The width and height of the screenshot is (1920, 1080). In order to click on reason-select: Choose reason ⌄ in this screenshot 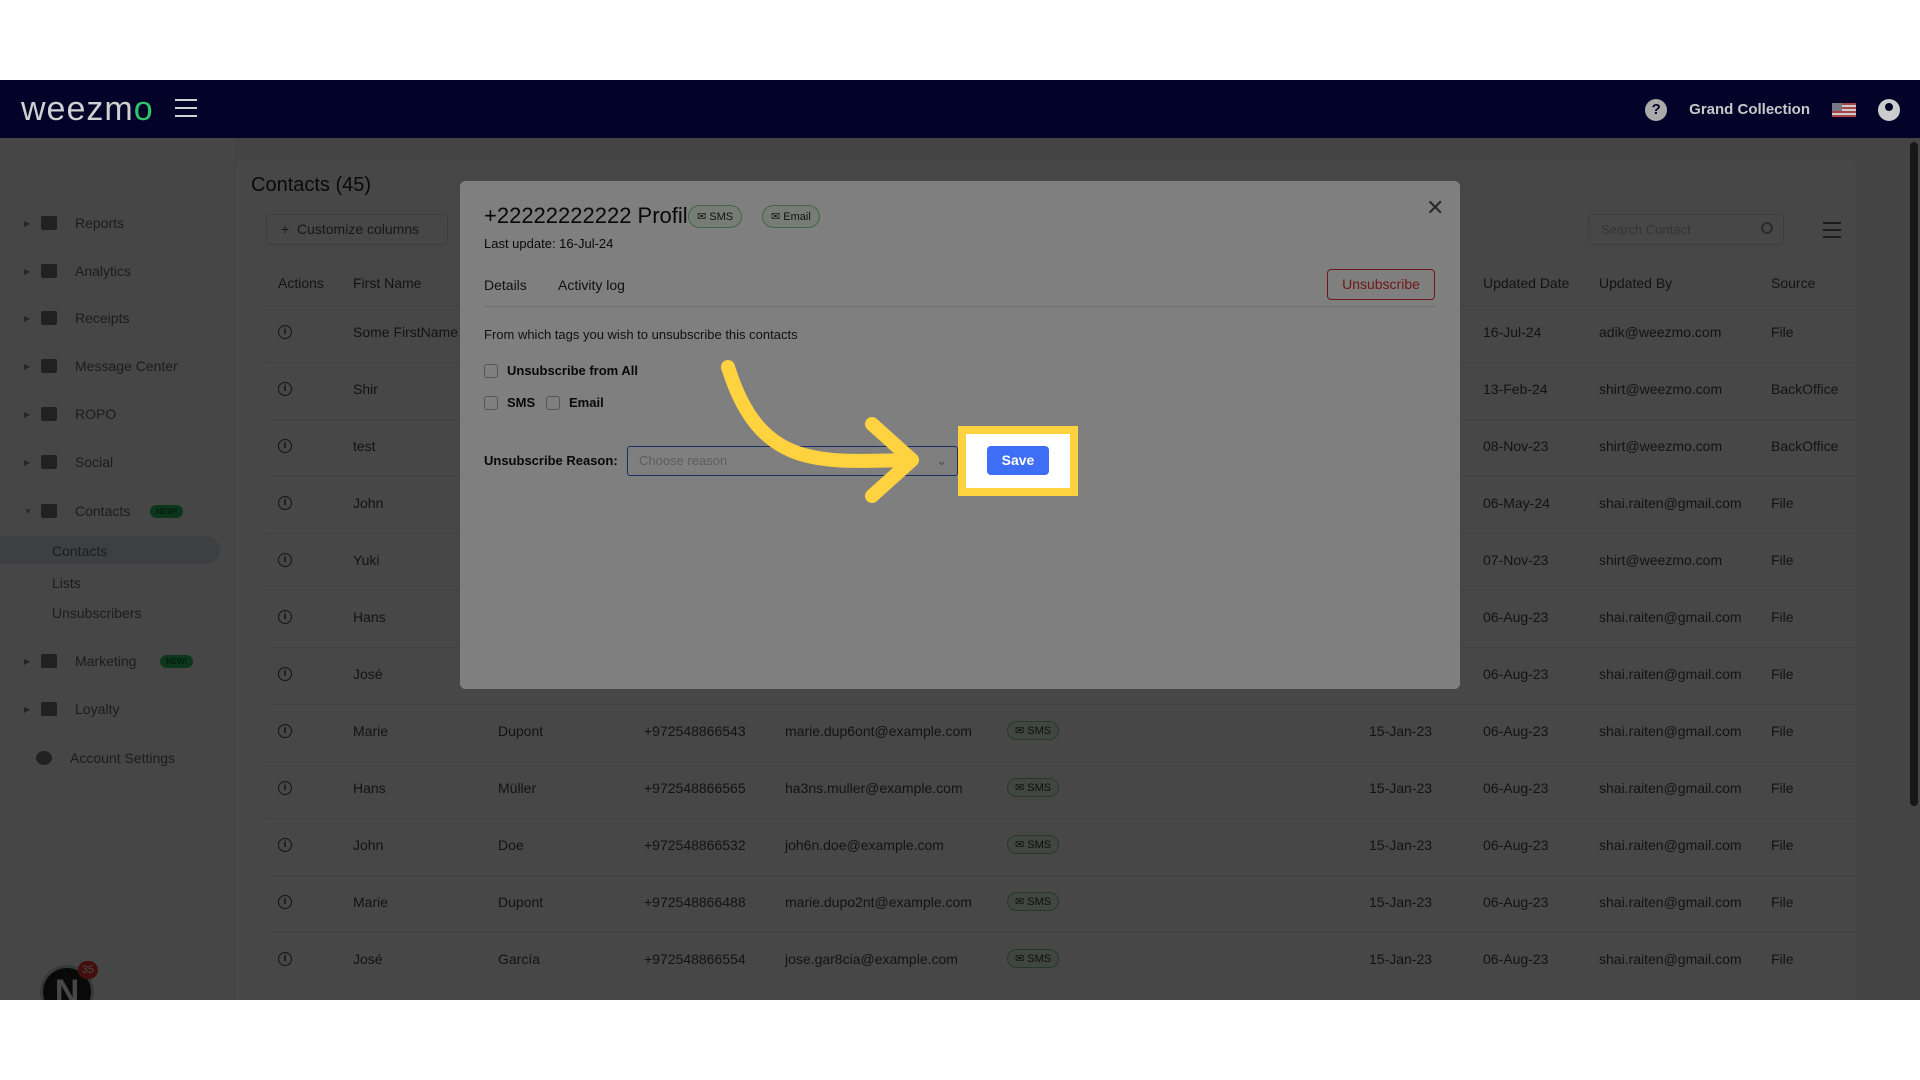, I will do `click(792, 461)`.